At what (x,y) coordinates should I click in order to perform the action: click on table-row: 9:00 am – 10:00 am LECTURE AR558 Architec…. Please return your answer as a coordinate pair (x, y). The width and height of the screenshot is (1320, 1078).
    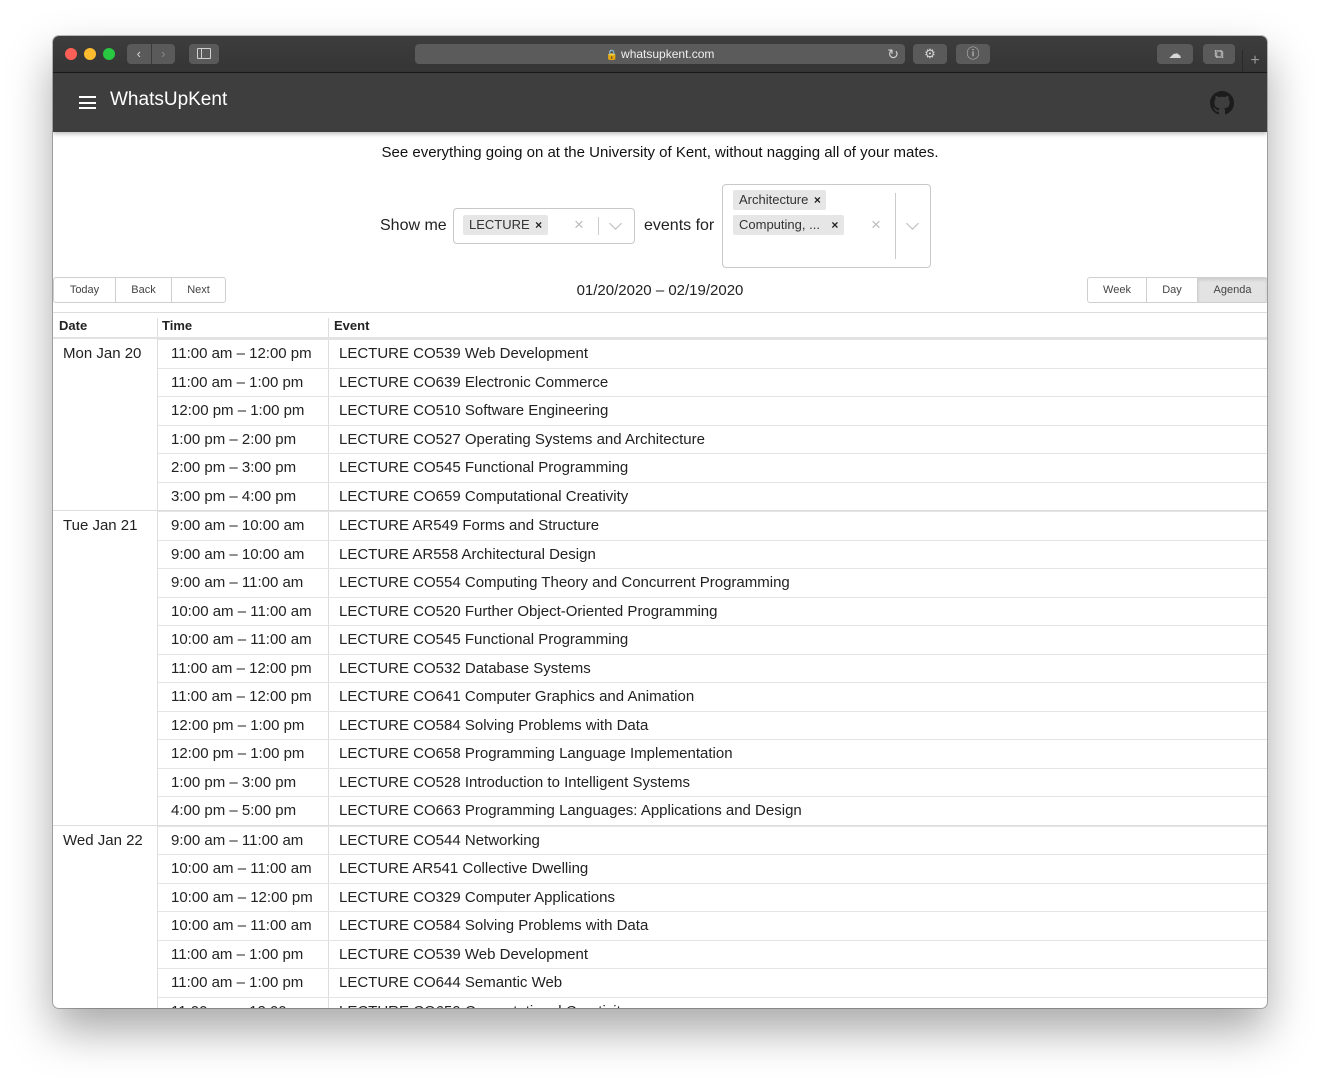
    Looking at the image, I should click on (712, 553).